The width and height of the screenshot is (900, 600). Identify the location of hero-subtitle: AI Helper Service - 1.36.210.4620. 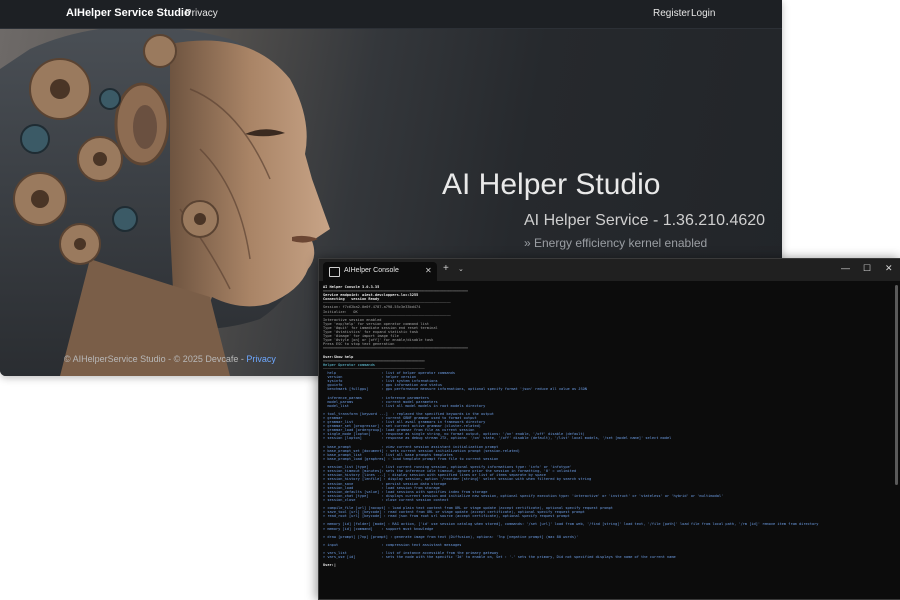
(645, 220).